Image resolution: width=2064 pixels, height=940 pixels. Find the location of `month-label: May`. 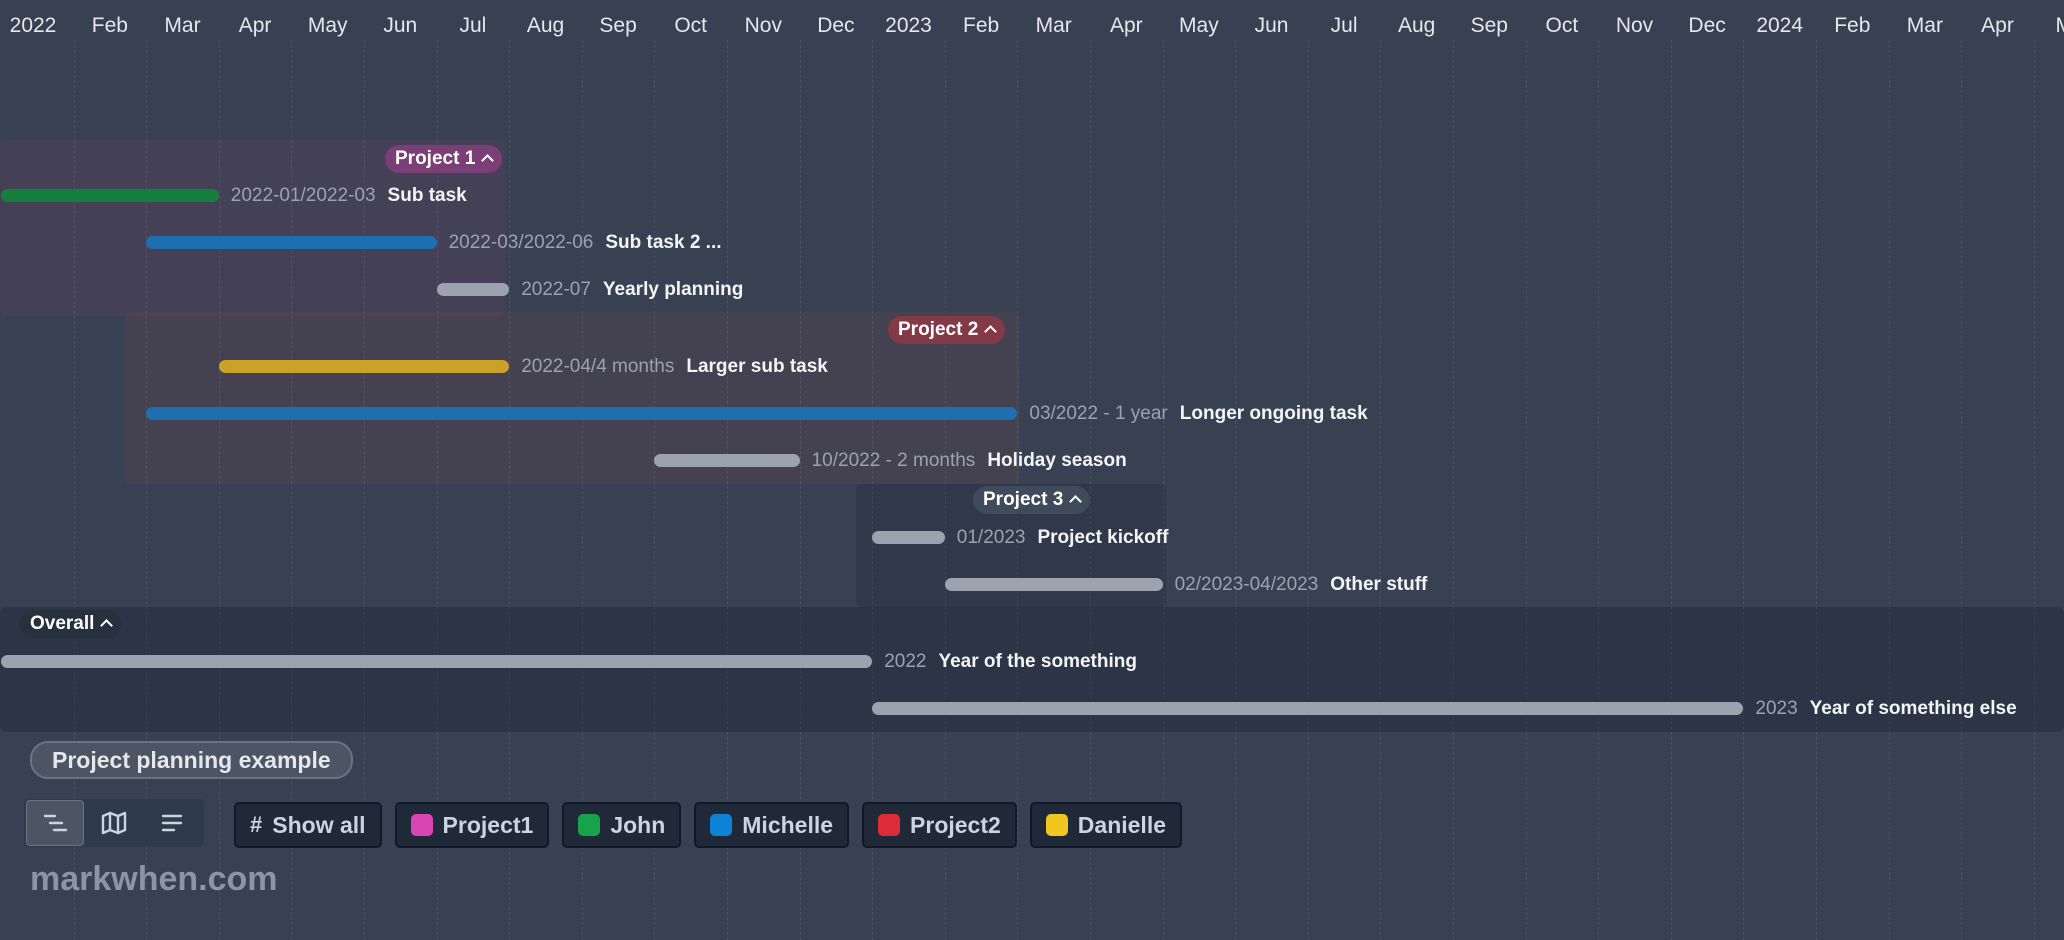

month-label: May is located at coordinates (327, 25).